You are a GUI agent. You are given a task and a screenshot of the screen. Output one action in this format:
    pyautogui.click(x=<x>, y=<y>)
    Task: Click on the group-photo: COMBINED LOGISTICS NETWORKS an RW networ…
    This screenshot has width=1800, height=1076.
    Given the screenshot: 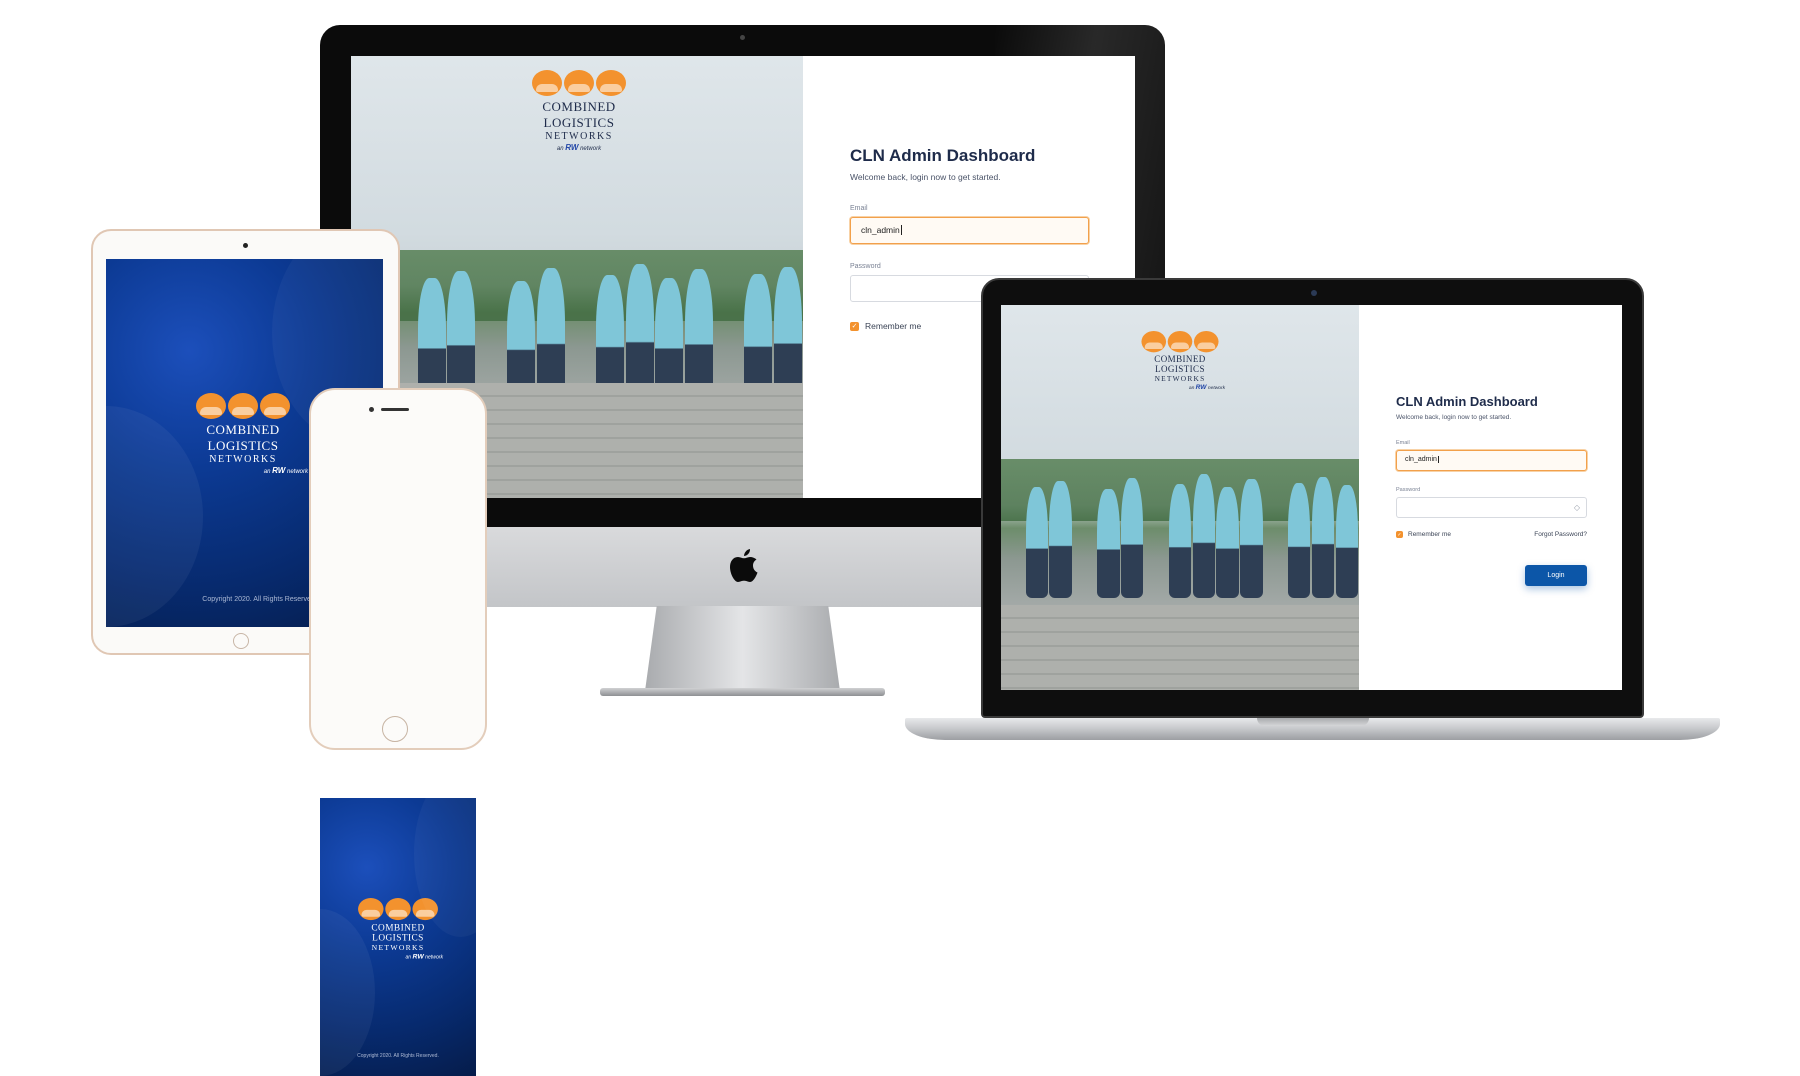 What is the action you would take?
    pyautogui.click(x=1180, y=497)
    